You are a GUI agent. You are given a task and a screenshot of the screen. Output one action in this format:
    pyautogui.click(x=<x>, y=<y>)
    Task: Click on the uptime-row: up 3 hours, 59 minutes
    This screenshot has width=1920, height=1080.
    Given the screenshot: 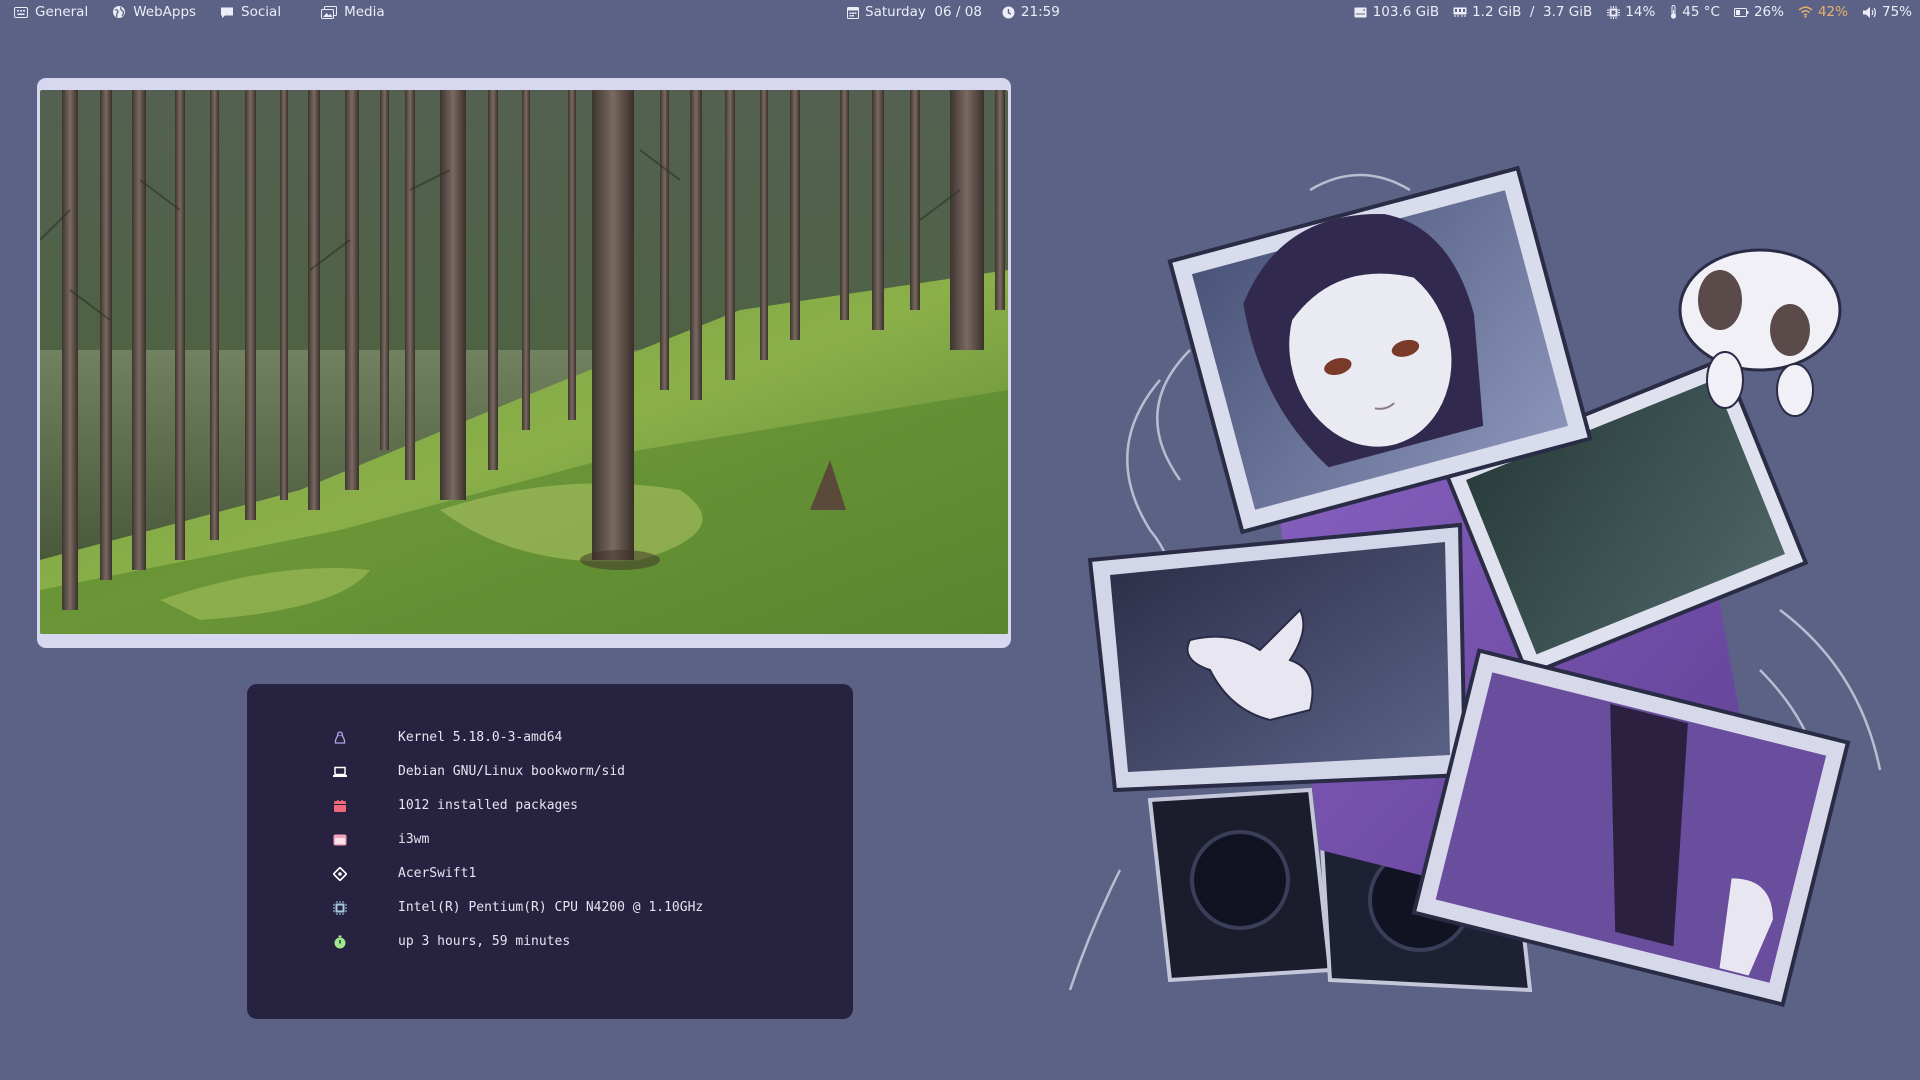 What is the action you would take?
    pyautogui.click(x=550, y=942)
    